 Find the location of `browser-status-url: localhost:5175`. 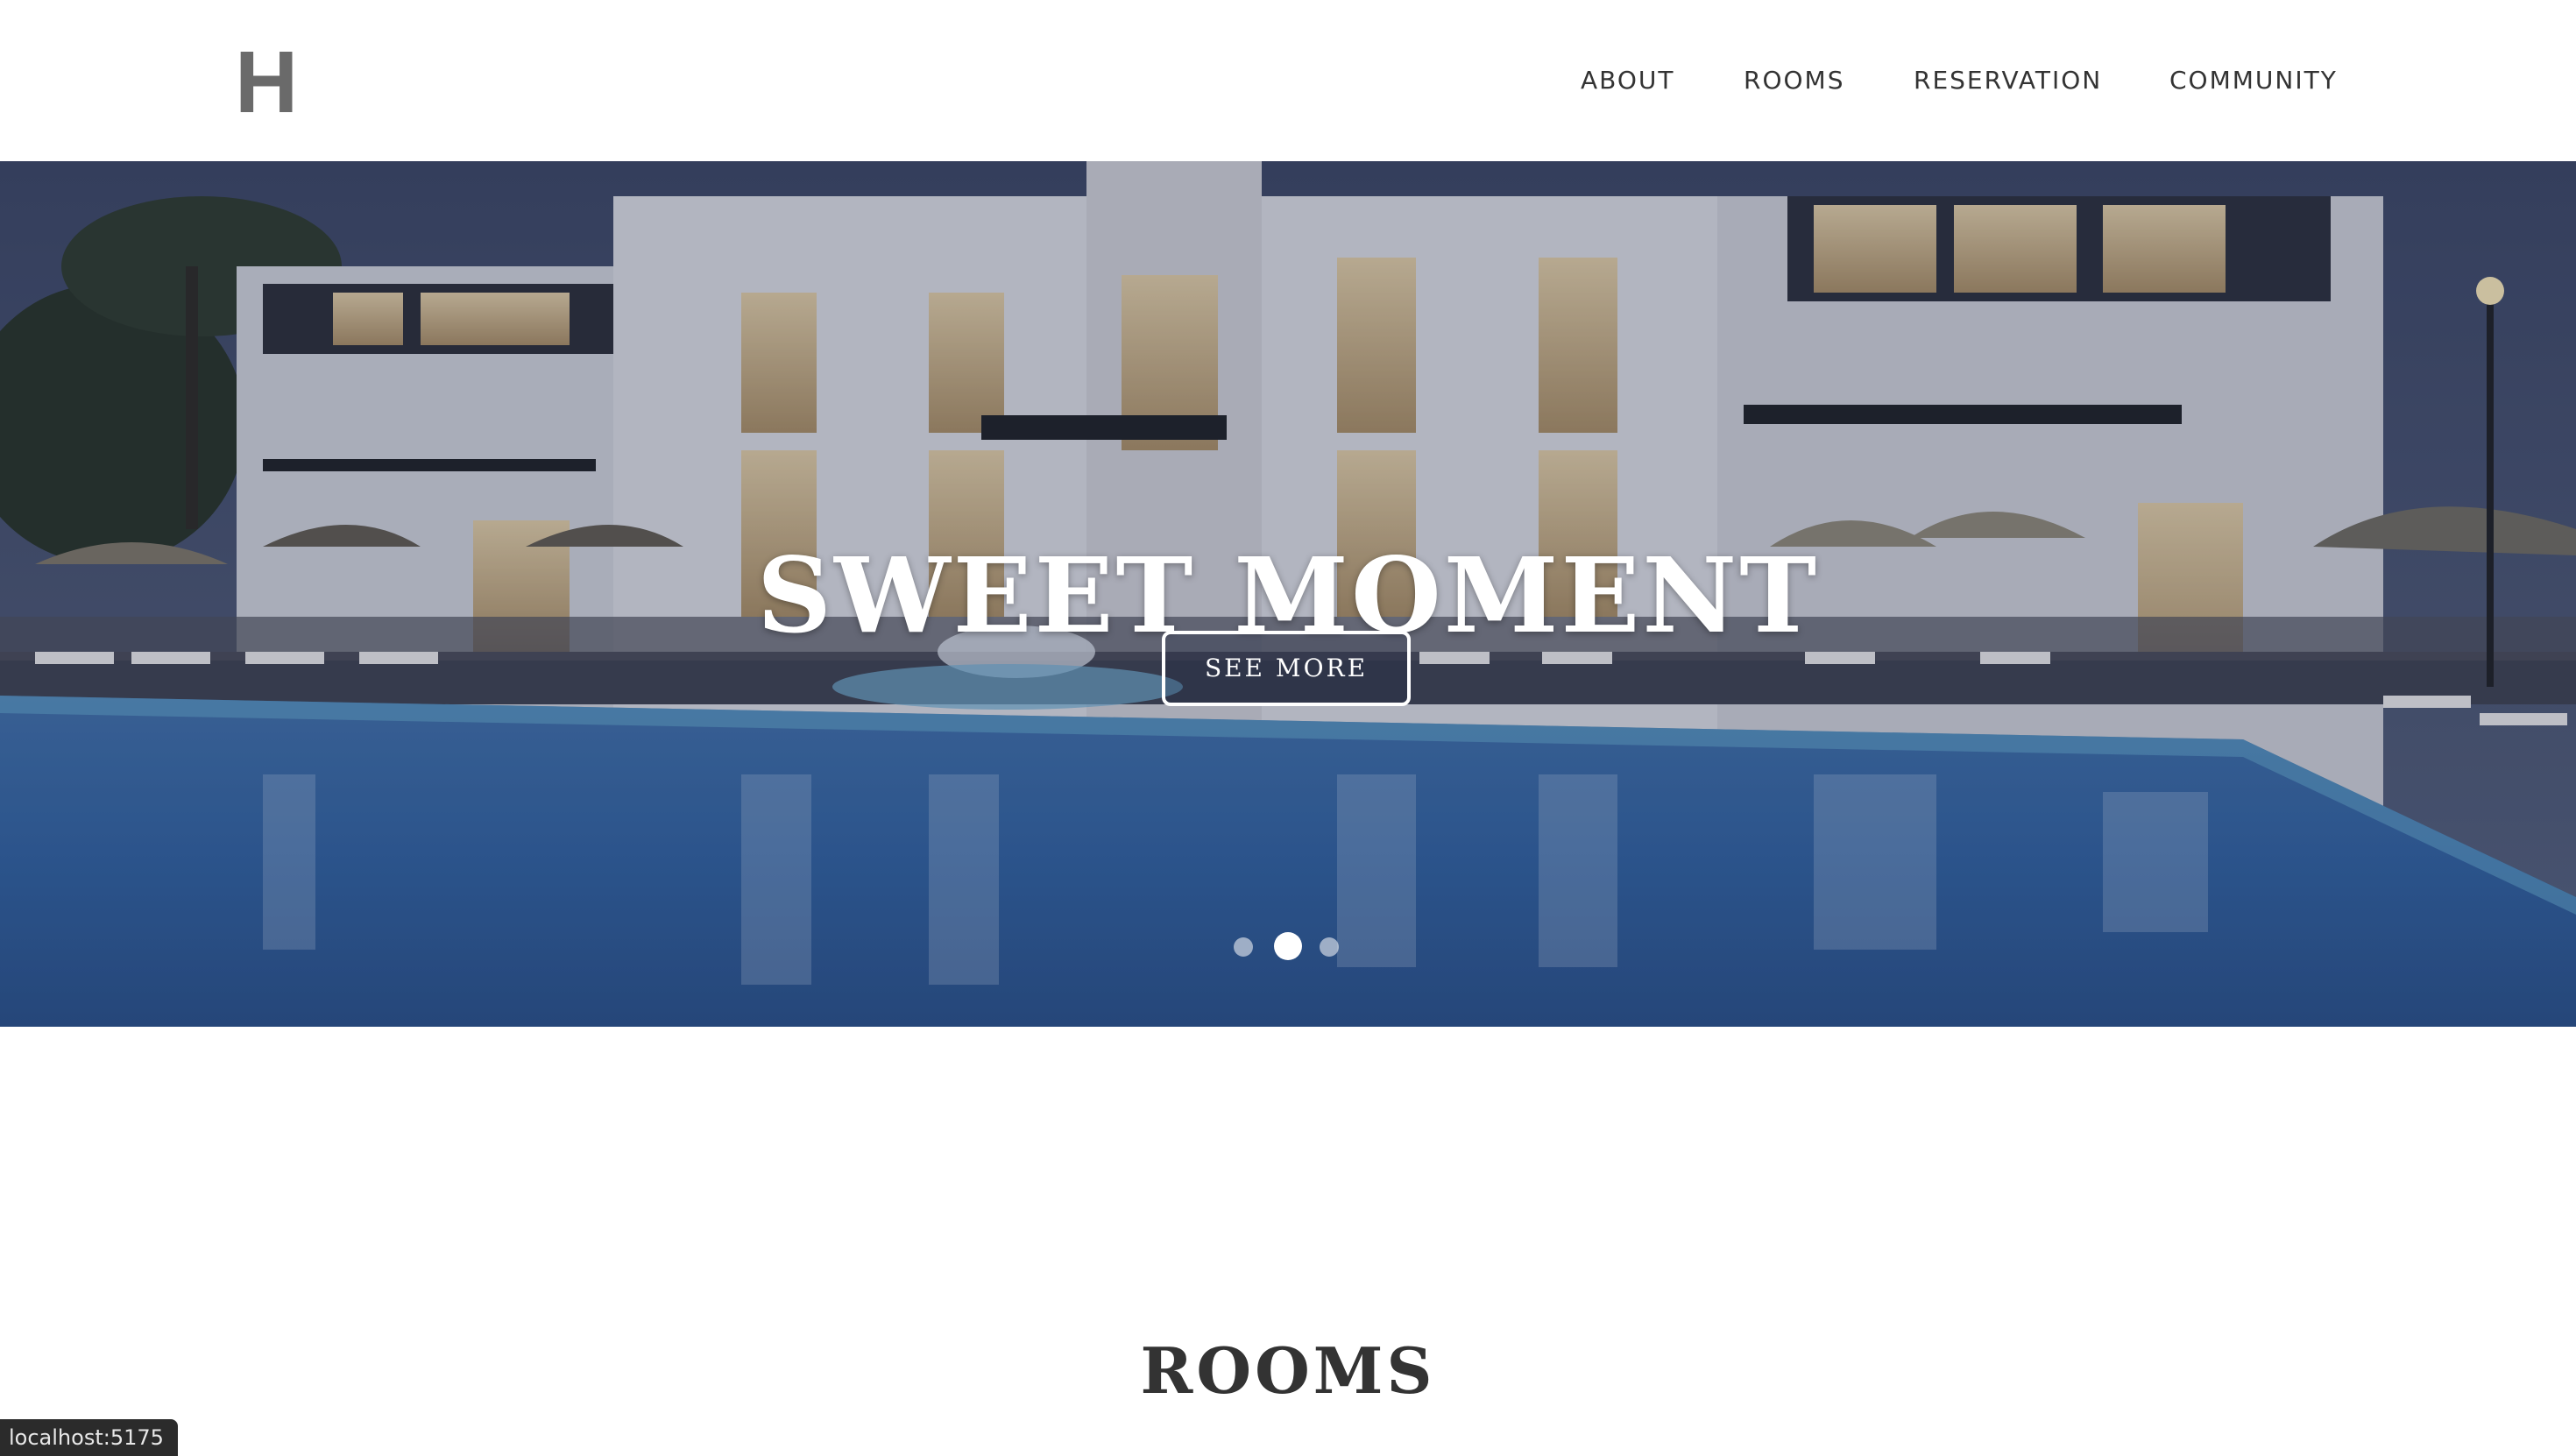

browser-status-url: localhost:5175 is located at coordinates (89, 1437).